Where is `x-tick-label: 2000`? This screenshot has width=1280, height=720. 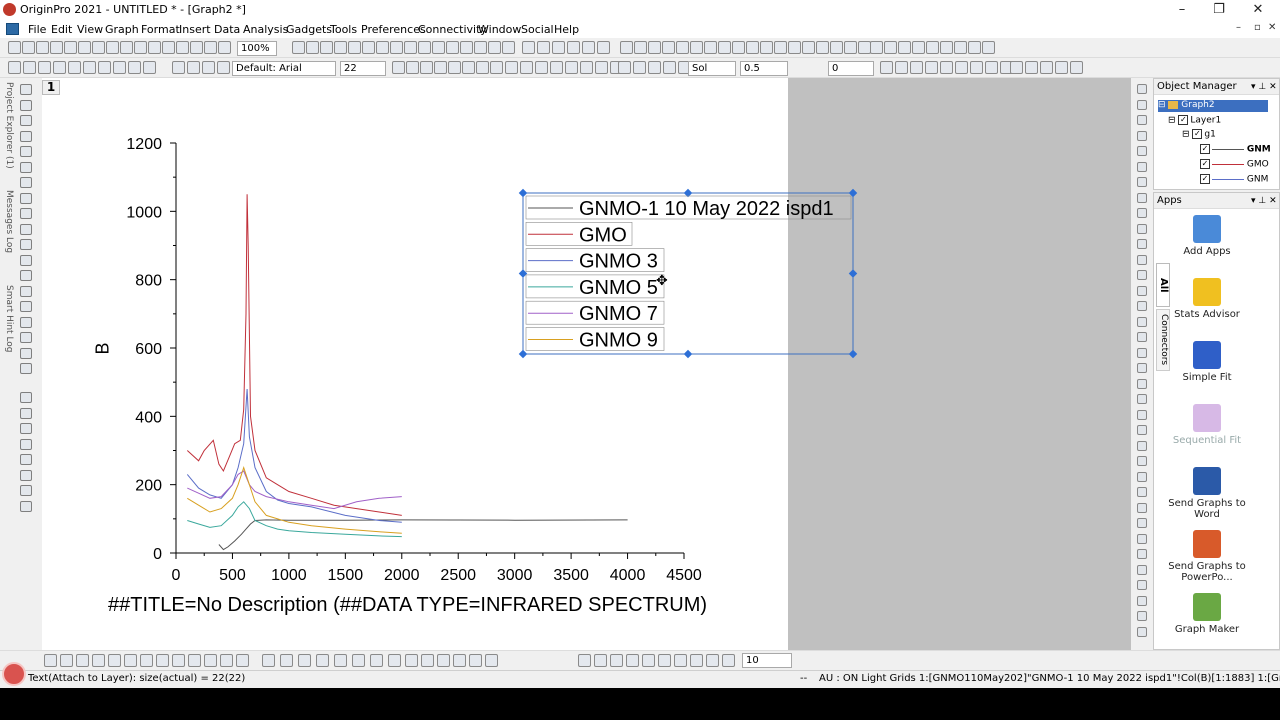
x-tick-label: 2000 is located at coordinates (402, 575).